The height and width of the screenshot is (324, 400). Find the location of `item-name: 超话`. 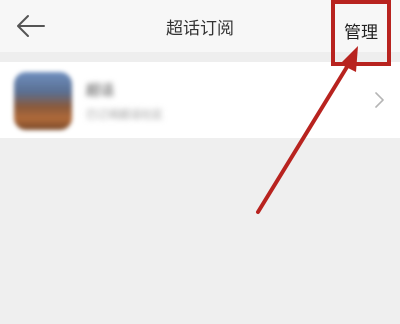

item-name: 超话 is located at coordinates (100, 91).